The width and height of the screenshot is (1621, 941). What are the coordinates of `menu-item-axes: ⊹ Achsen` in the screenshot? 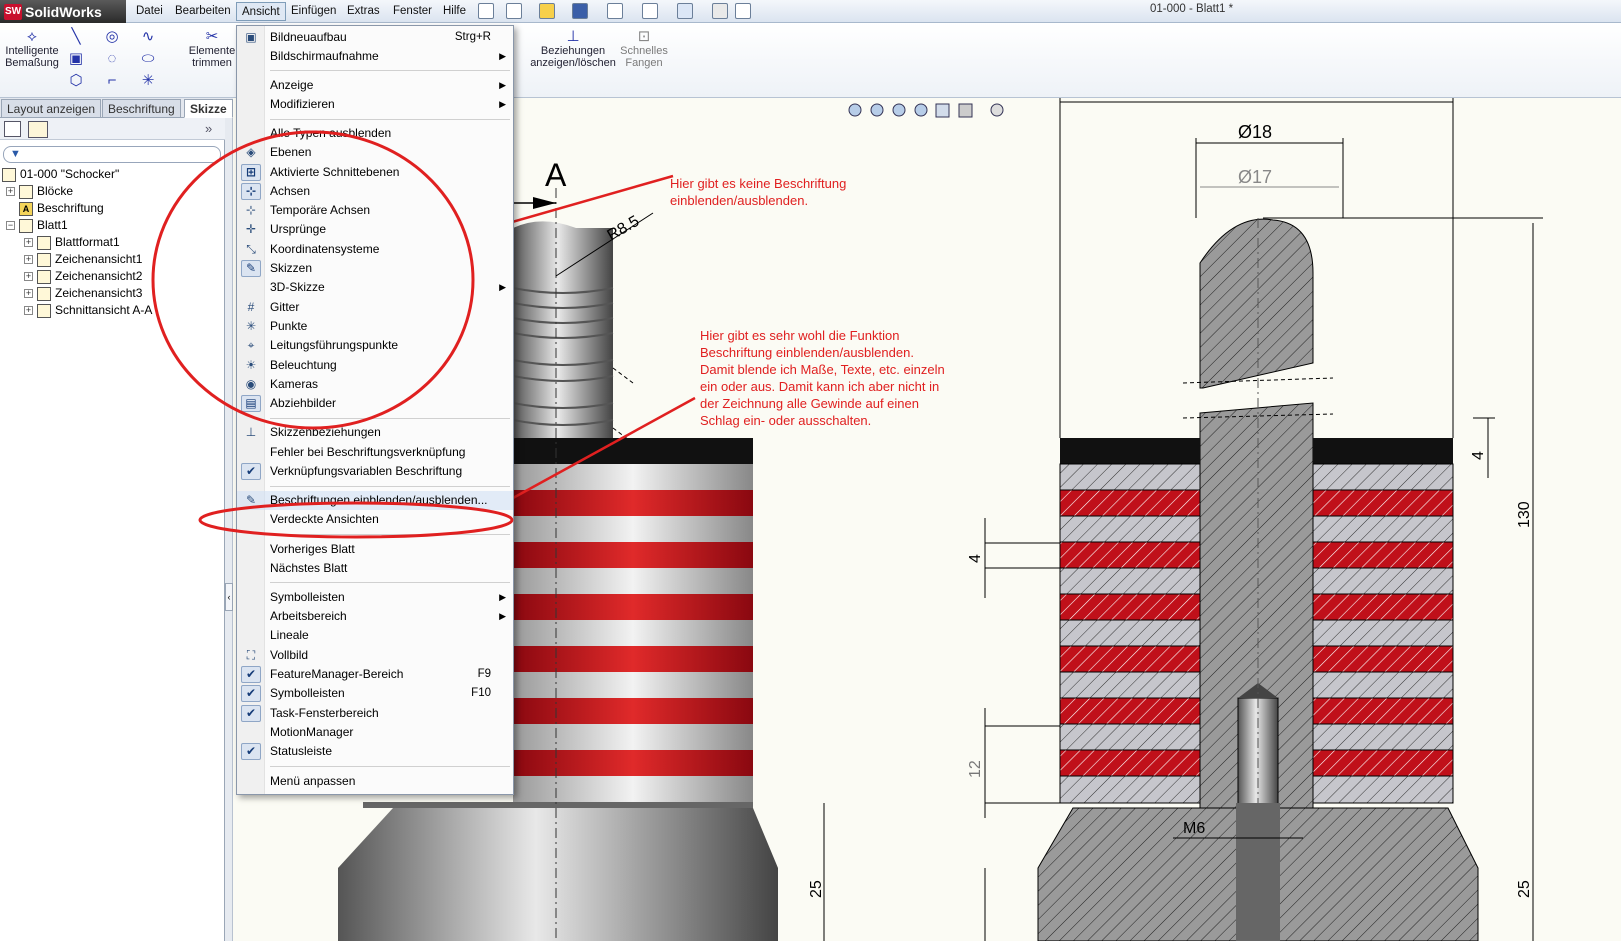 It's located at (375, 191).